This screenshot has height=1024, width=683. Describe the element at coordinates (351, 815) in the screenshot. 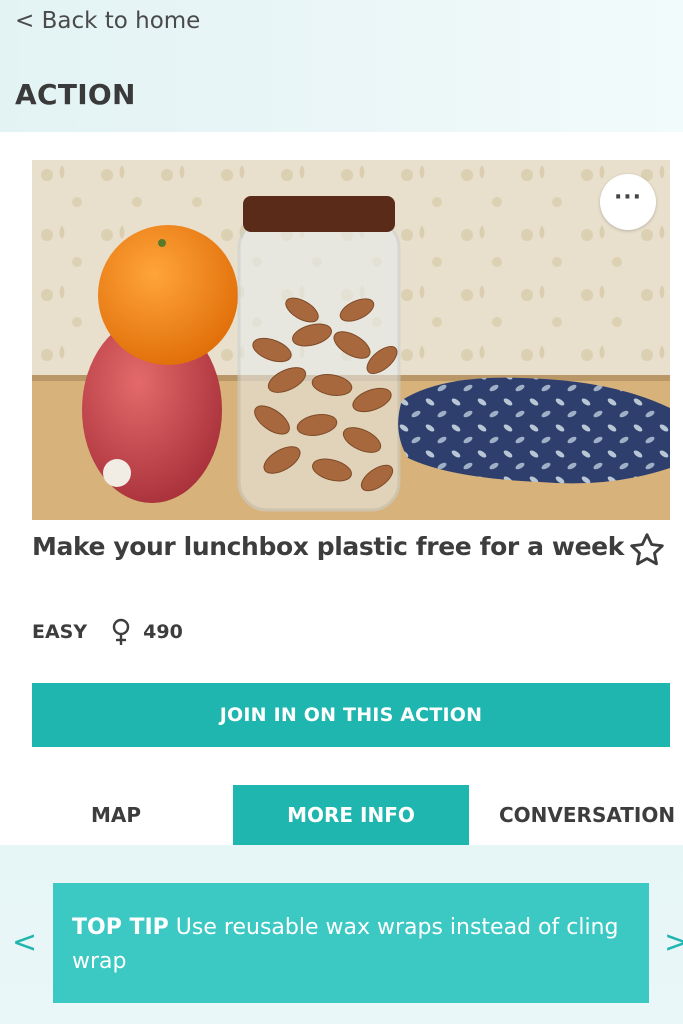

I see `tab-more-info: MORE INFO` at that location.